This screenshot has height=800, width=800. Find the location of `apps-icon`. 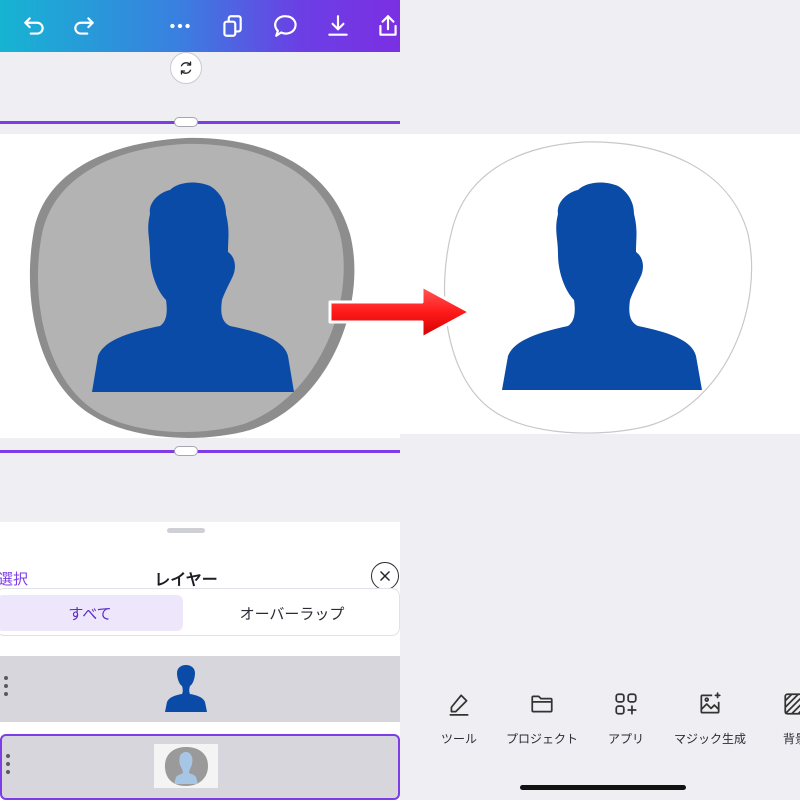

apps-icon is located at coordinates (626, 704).